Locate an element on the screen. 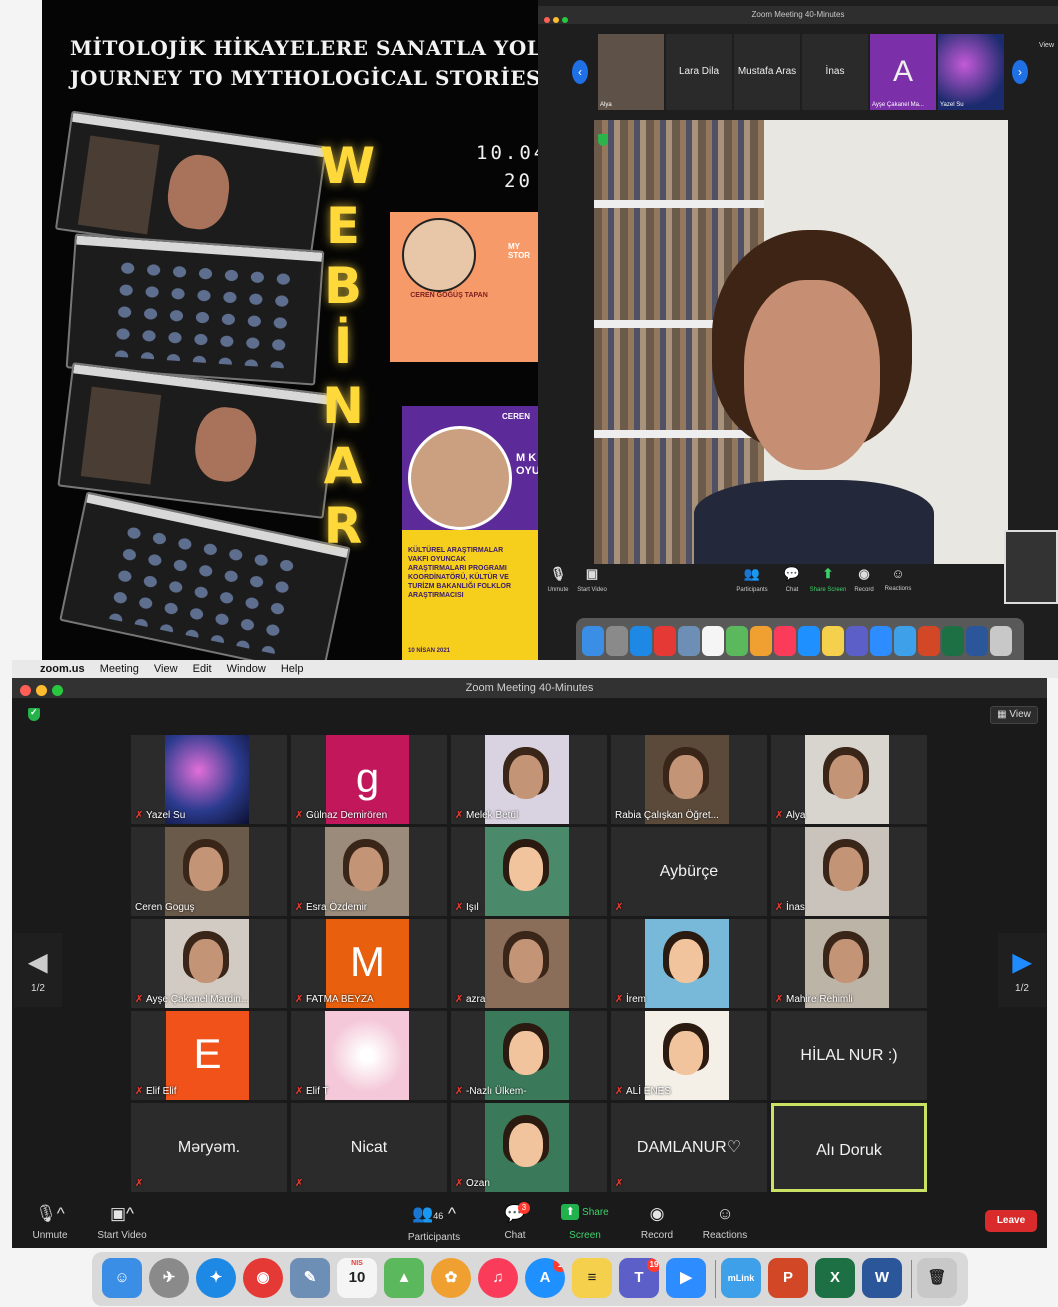 This screenshot has height=1307, width=1058. strip-tile: Yazel Su is located at coordinates (971, 72).